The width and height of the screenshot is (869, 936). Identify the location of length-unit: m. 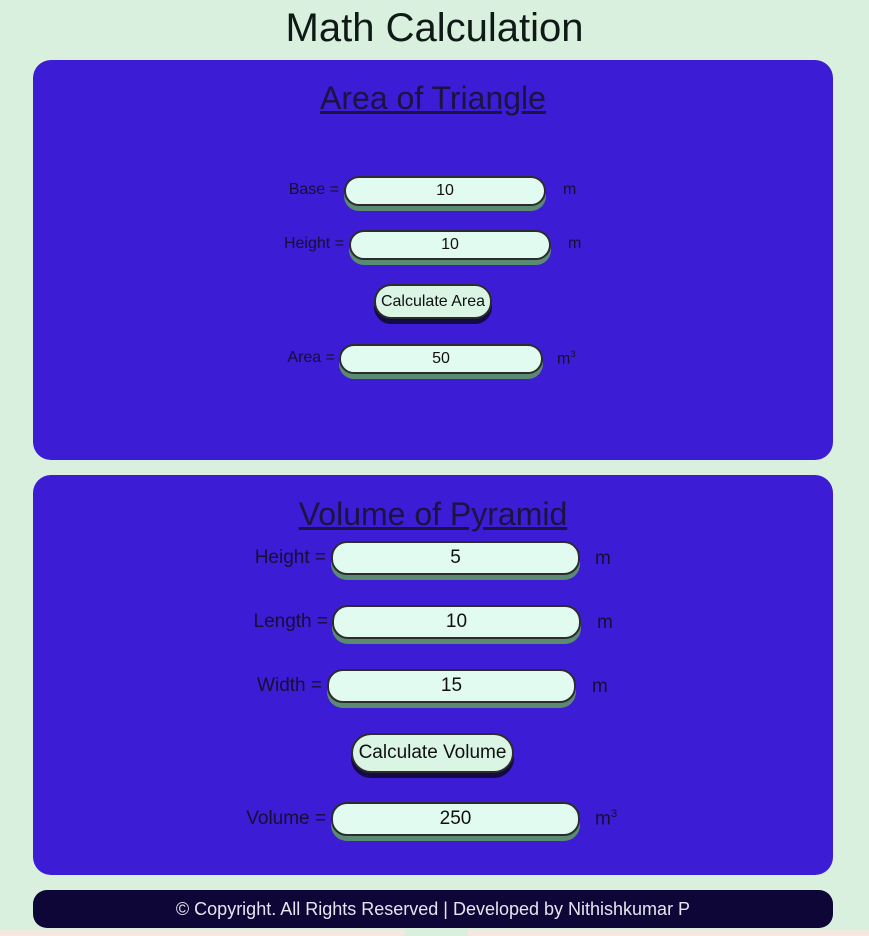
(605, 622).